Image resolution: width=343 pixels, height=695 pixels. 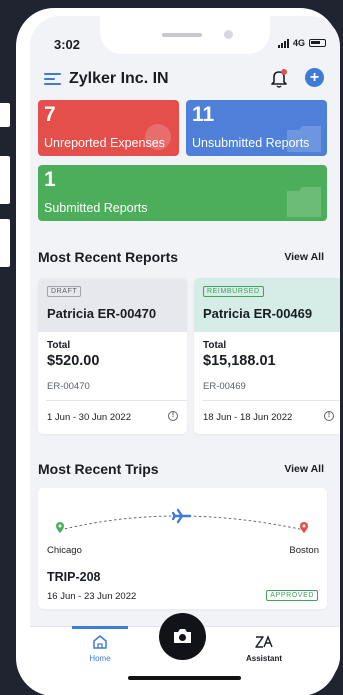 I want to click on menu-icon, so click(x=52, y=79).